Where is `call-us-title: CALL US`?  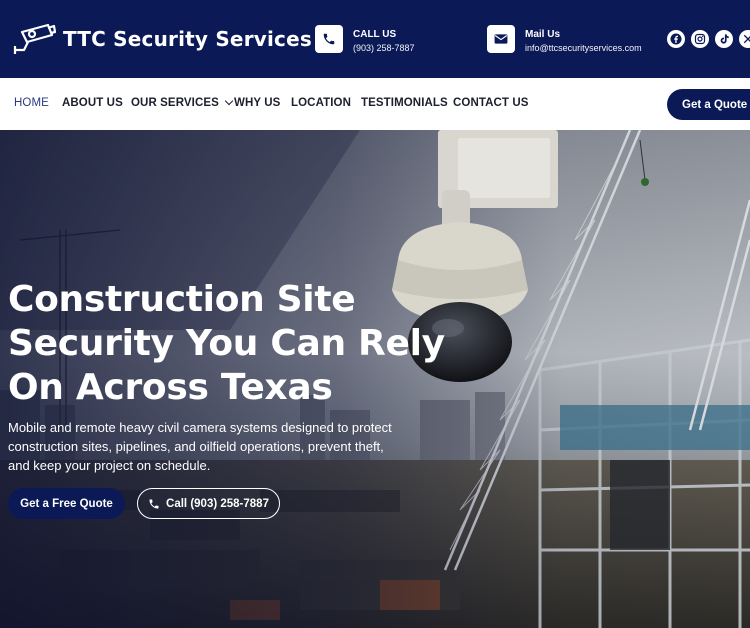 call-us-title: CALL US is located at coordinates (375, 34).